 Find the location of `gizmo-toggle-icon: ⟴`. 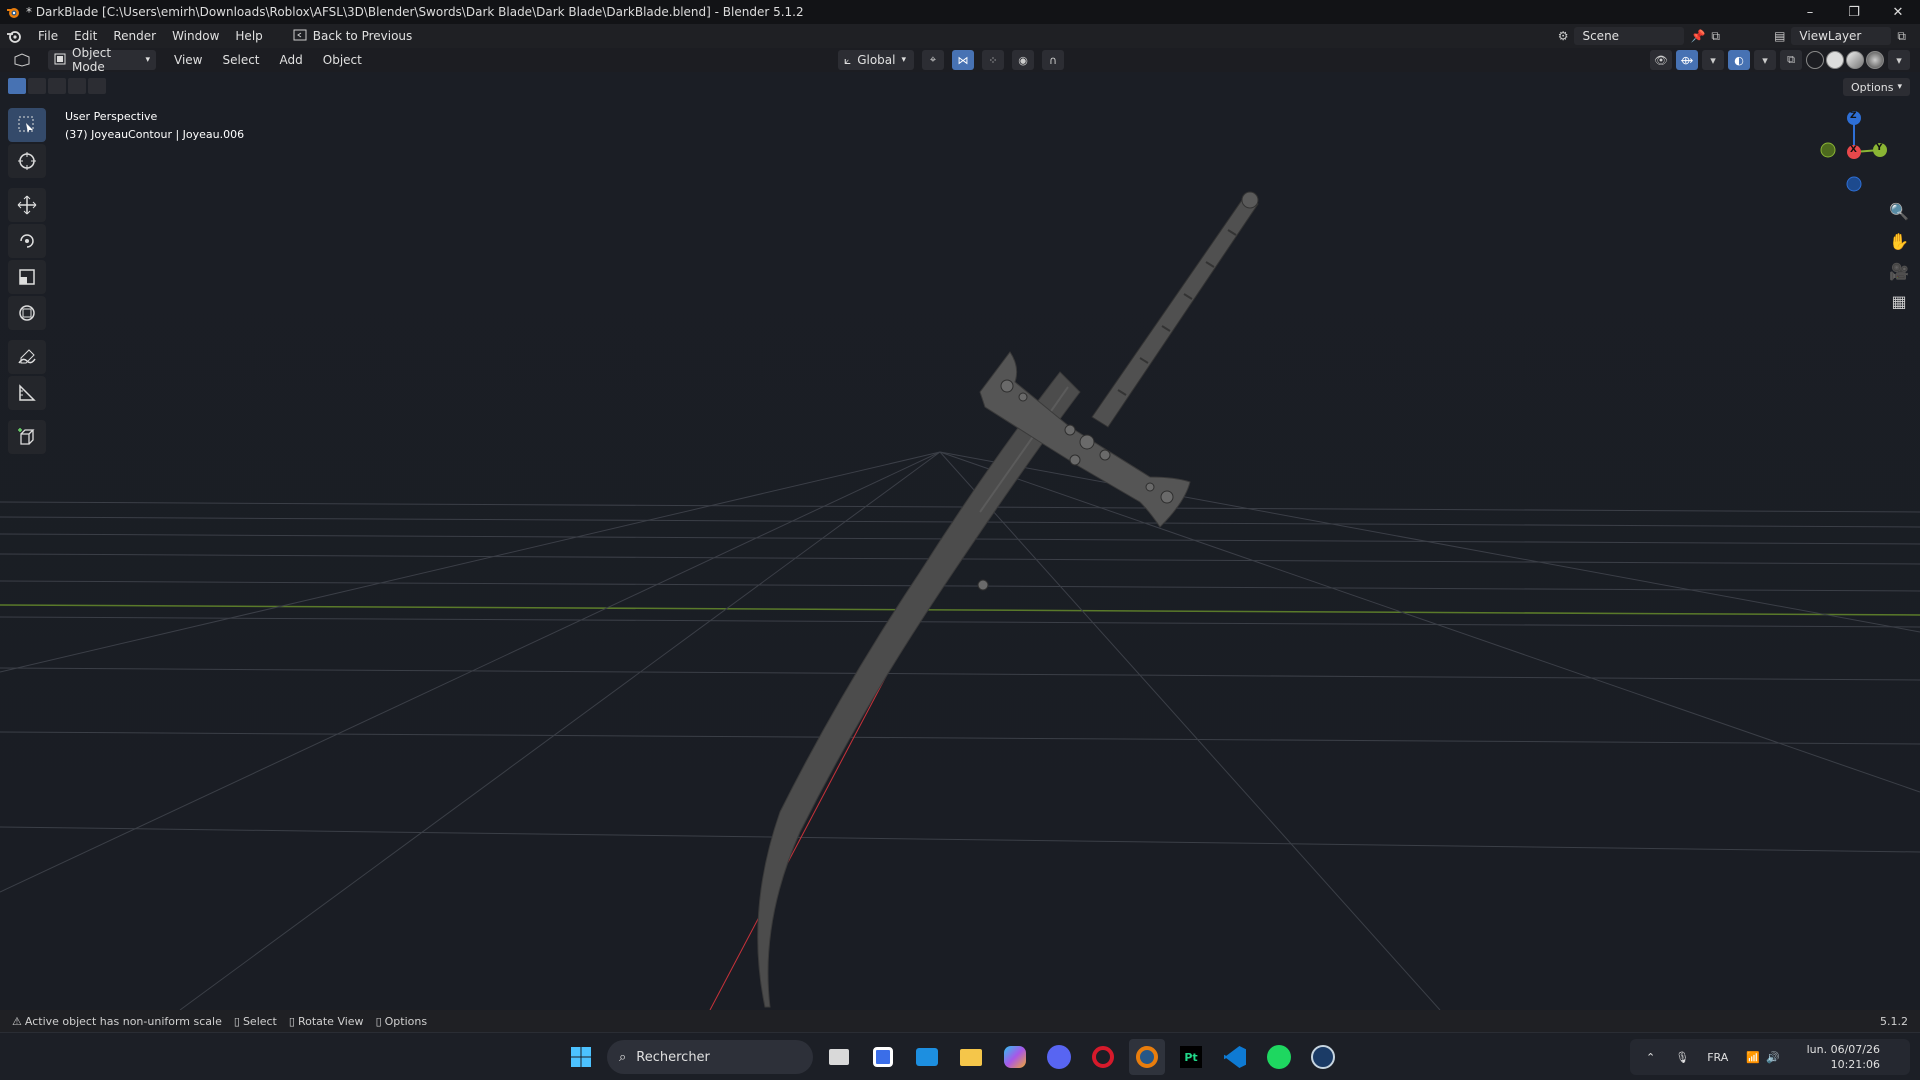

gizmo-toggle-icon: ⟴ is located at coordinates (1687, 60).